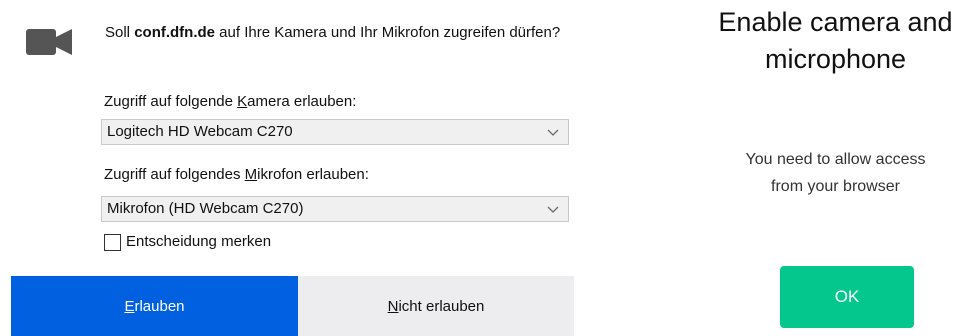  What do you see at coordinates (120, 32) in the screenshot?
I see `prompt-text-start: Soll` at bounding box center [120, 32].